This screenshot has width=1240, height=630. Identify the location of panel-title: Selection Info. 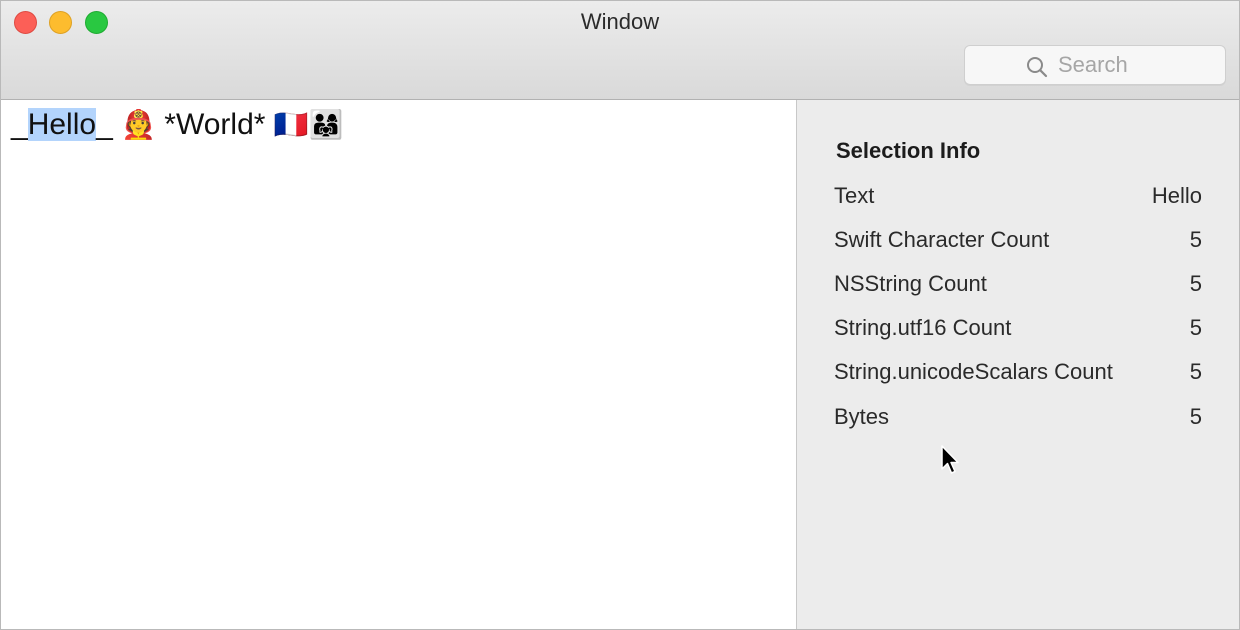
(908, 150).